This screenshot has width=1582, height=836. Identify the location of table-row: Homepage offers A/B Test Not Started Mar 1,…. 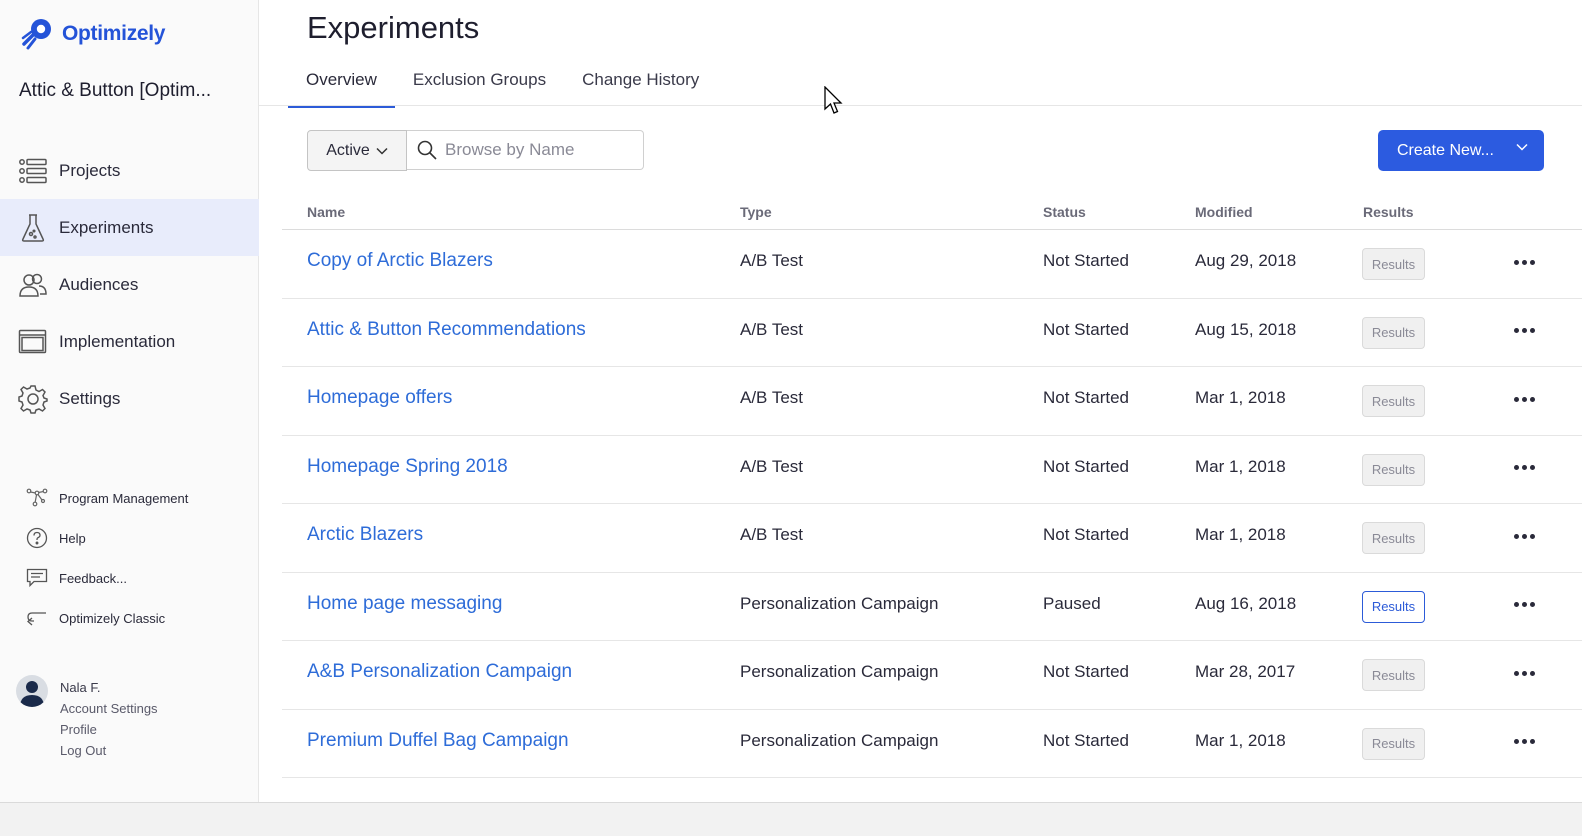
(932, 401).